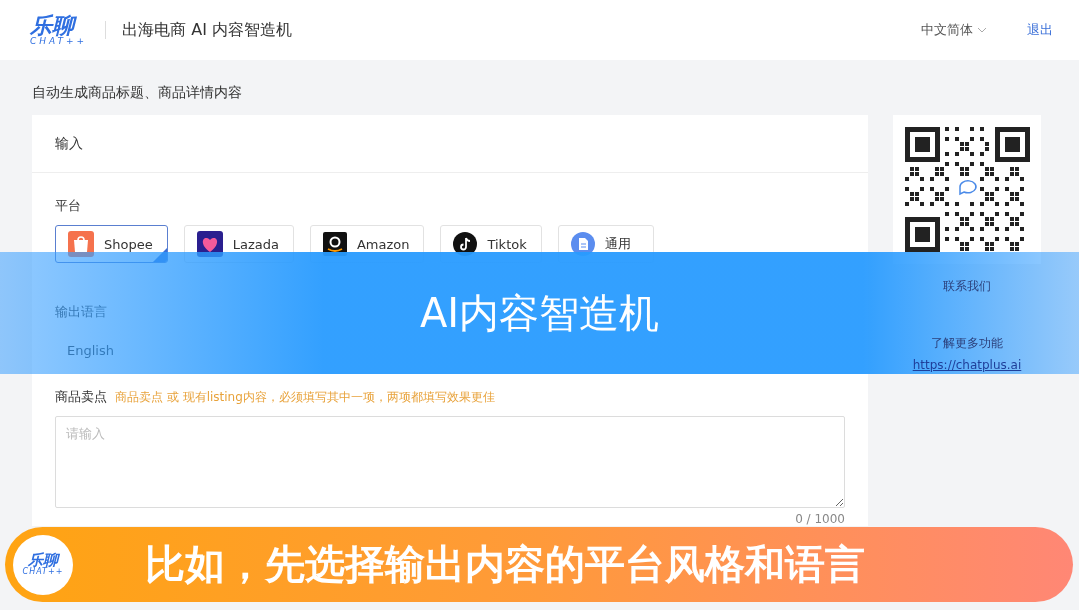 Image resolution: width=1079 pixels, height=610 pixels. What do you see at coordinates (954, 30) in the screenshot?
I see `language-dropdown: 中文简体` at bounding box center [954, 30].